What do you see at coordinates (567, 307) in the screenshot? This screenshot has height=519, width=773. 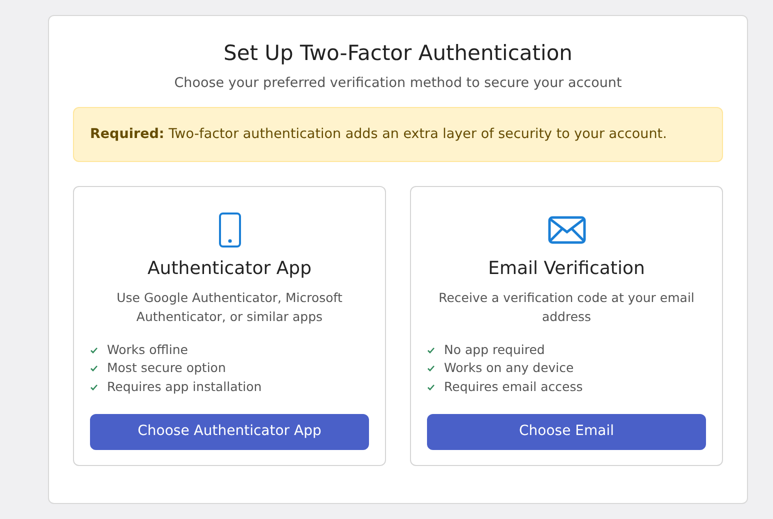 I see `method-description: Receive a verification code at your email address` at bounding box center [567, 307].